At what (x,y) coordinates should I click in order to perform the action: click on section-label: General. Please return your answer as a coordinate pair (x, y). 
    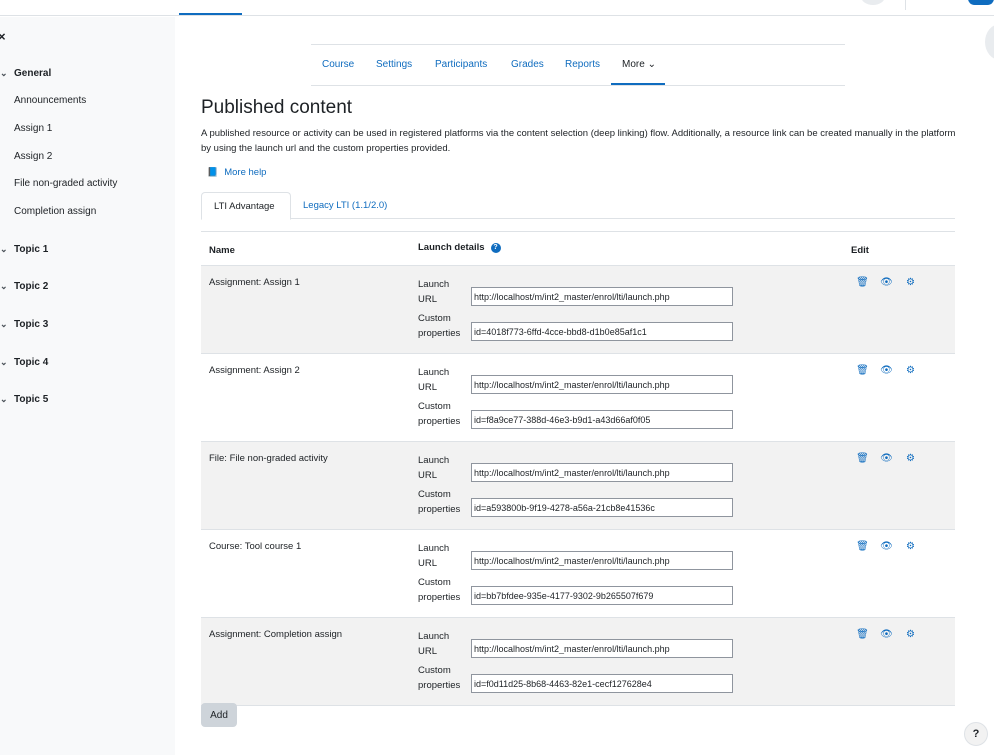
    Looking at the image, I should click on (33, 73).